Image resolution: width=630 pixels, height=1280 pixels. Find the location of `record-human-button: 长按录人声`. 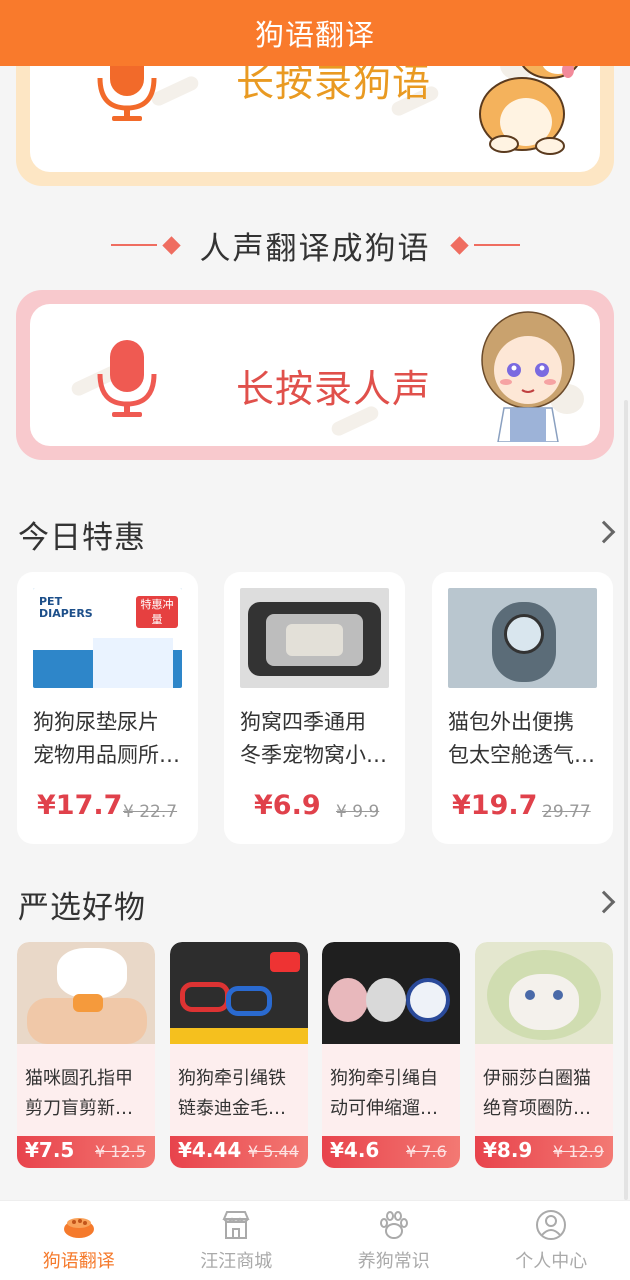

record-human-button: 长按录人声 is located at coordinates (315, 375).